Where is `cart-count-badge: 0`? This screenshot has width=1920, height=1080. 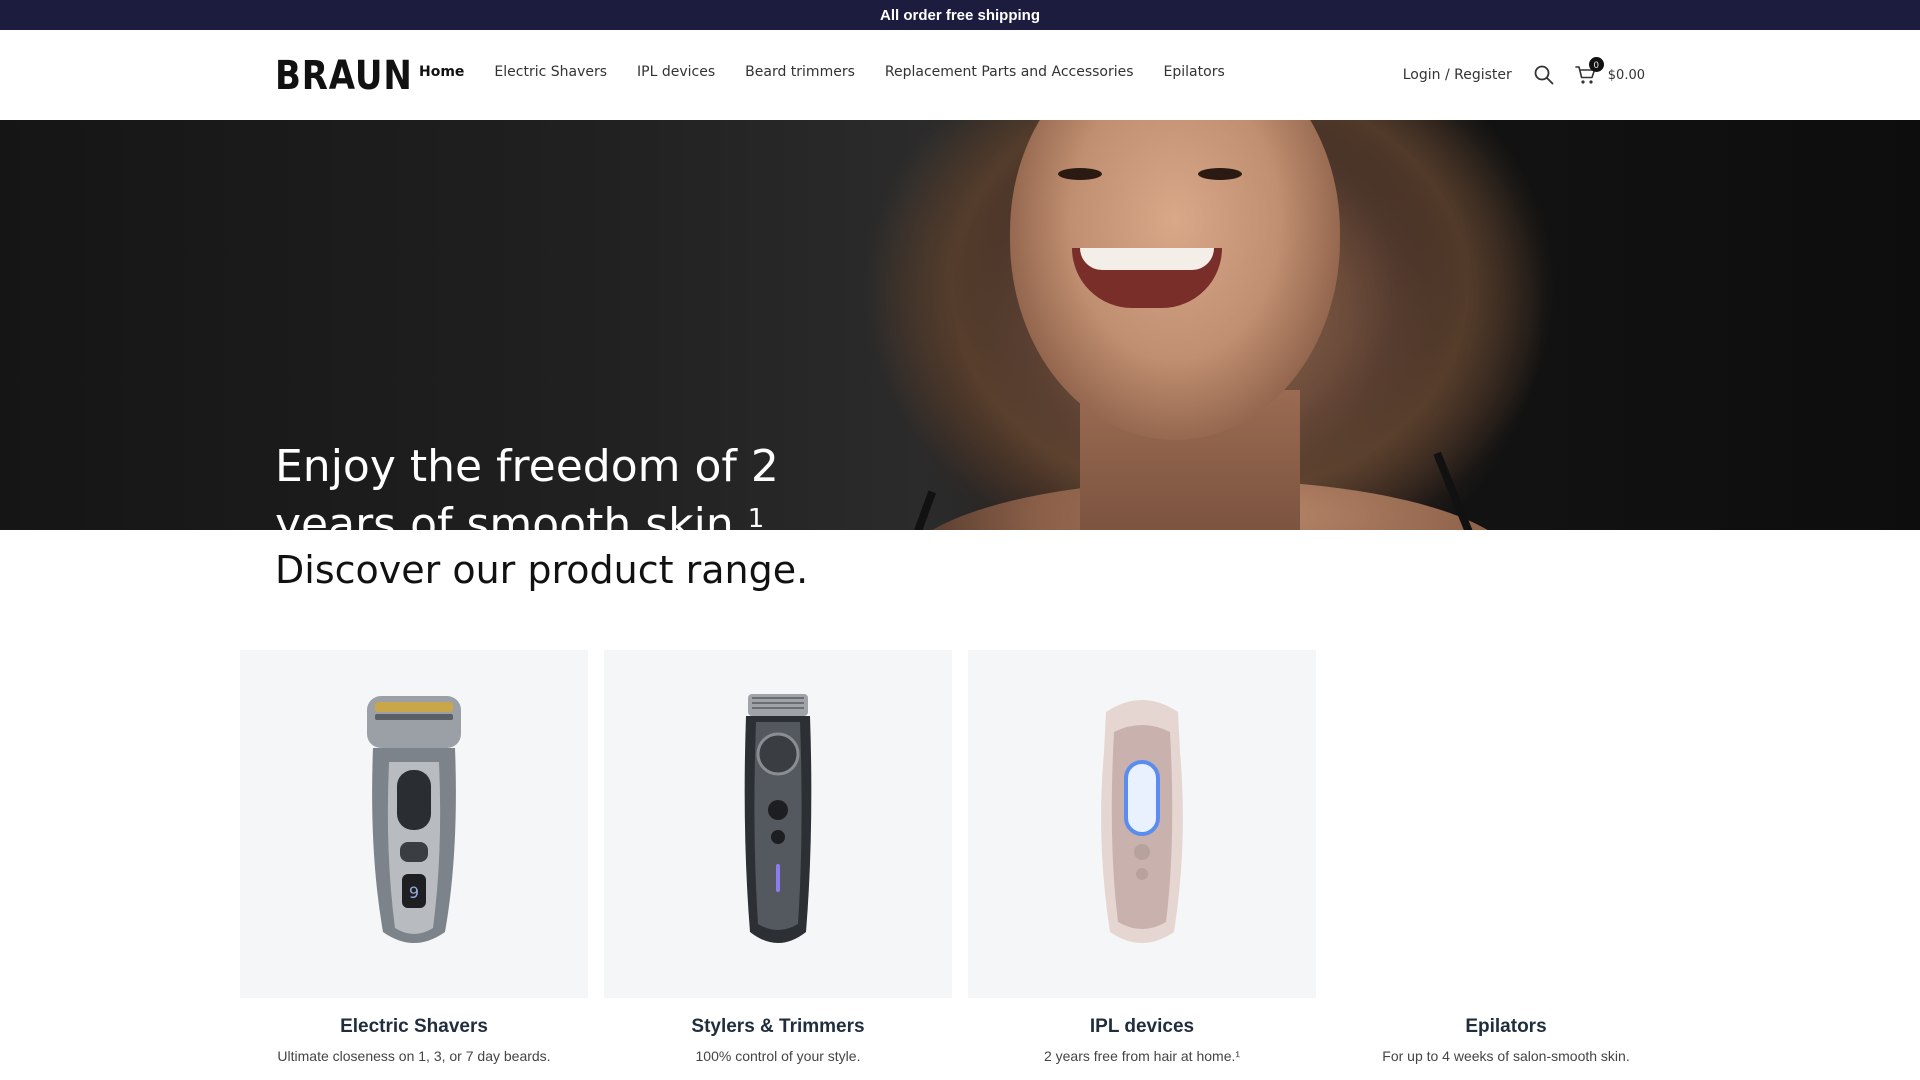
cart-count-badge: 0 is located at coordinates (1596, 64).